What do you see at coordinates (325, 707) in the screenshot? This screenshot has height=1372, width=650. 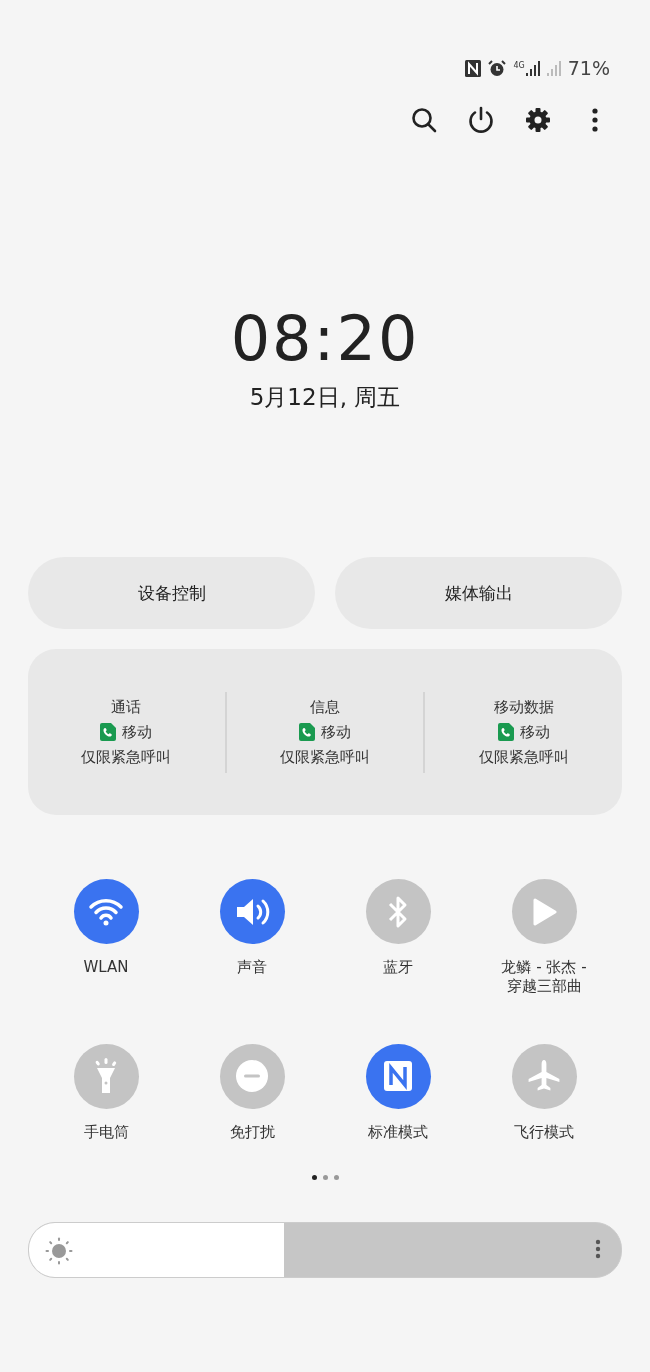 I see `sim-info-title: 信息` at bounding box center [325, 707].